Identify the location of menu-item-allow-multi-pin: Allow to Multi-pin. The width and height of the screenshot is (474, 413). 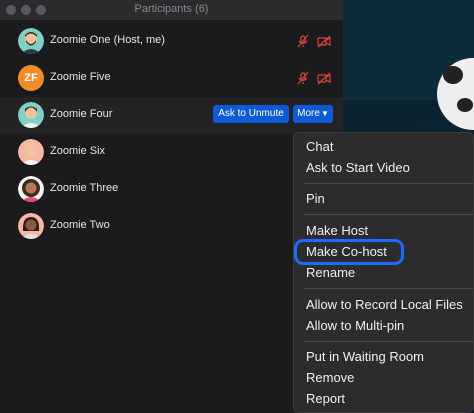
(355, 325).